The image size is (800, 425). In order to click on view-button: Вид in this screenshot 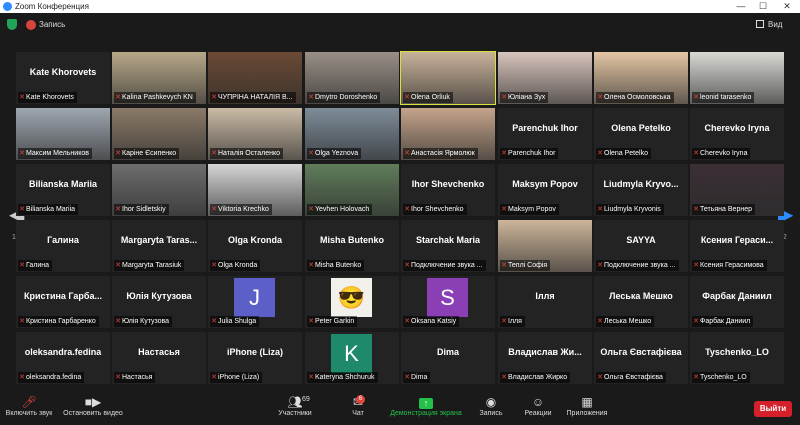, I will do `click(775, 24)`.